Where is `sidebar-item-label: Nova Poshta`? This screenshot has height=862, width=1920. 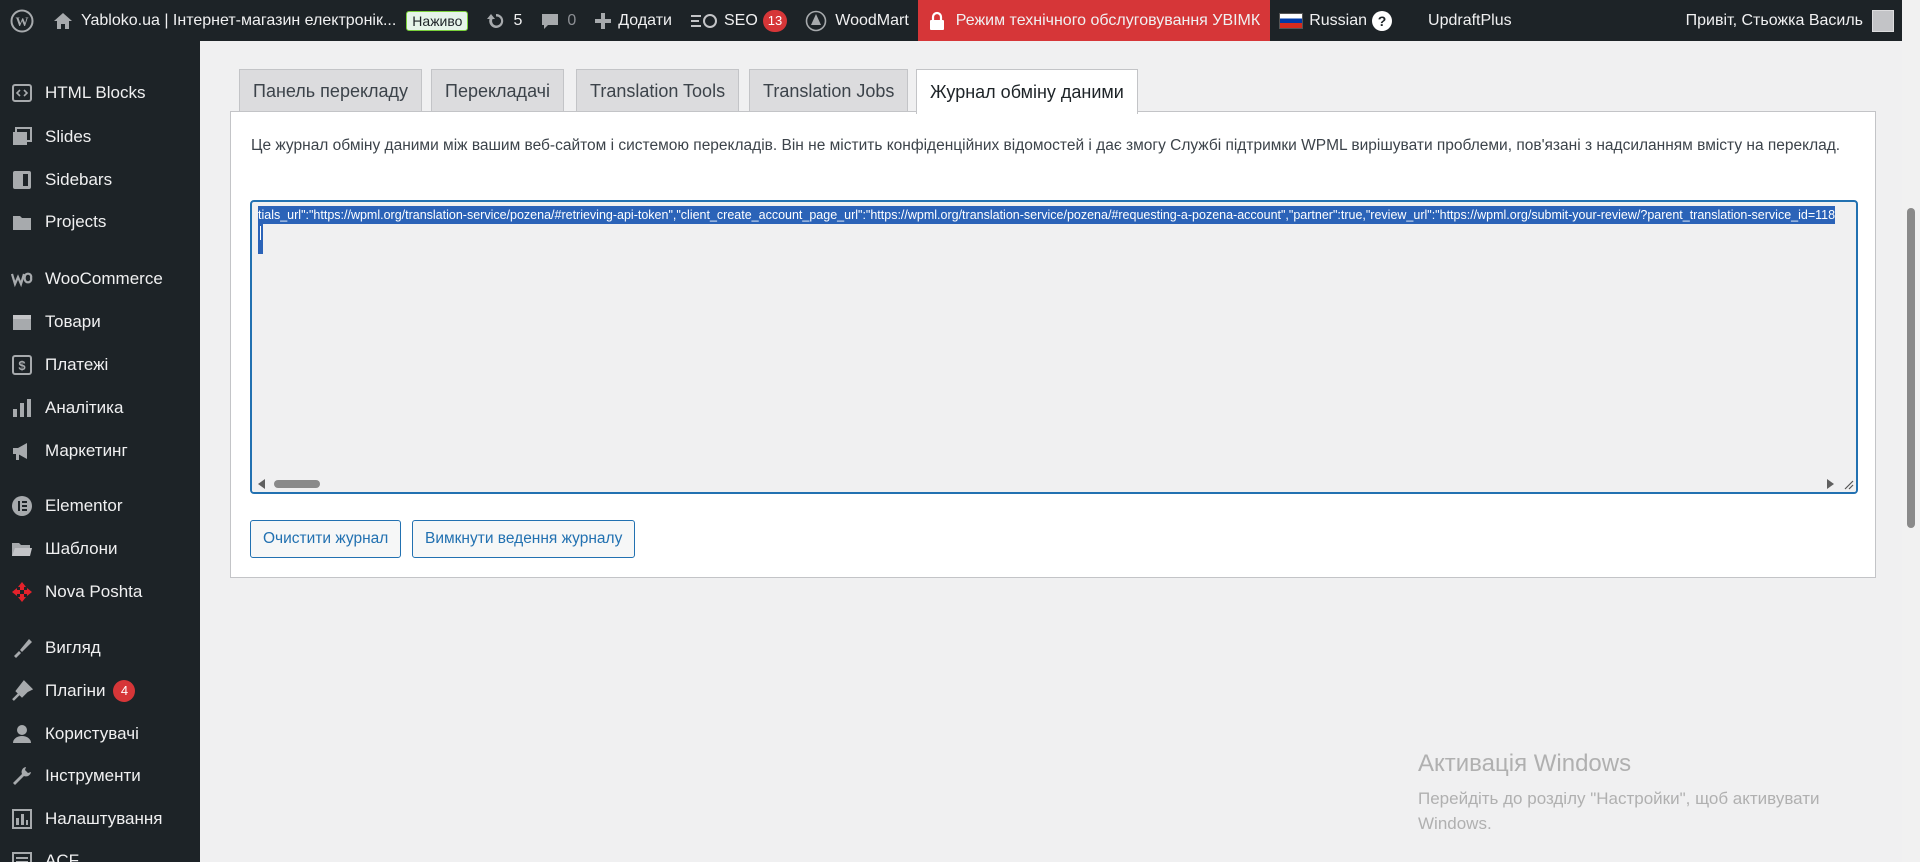 sidebar-item-label: Nova Poshta is located at coordinates (94, 591).